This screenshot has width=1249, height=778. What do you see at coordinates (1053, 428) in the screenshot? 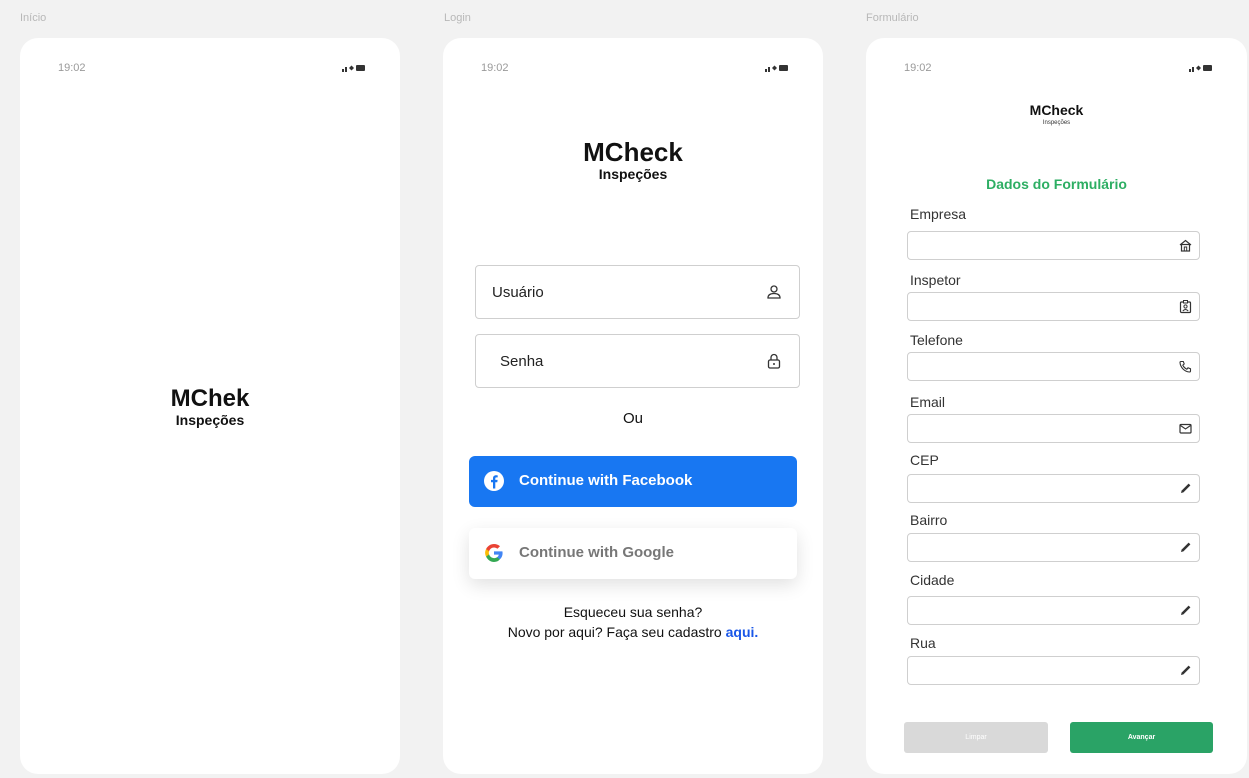
I see `email-input` at bounding box center [1053, 428].